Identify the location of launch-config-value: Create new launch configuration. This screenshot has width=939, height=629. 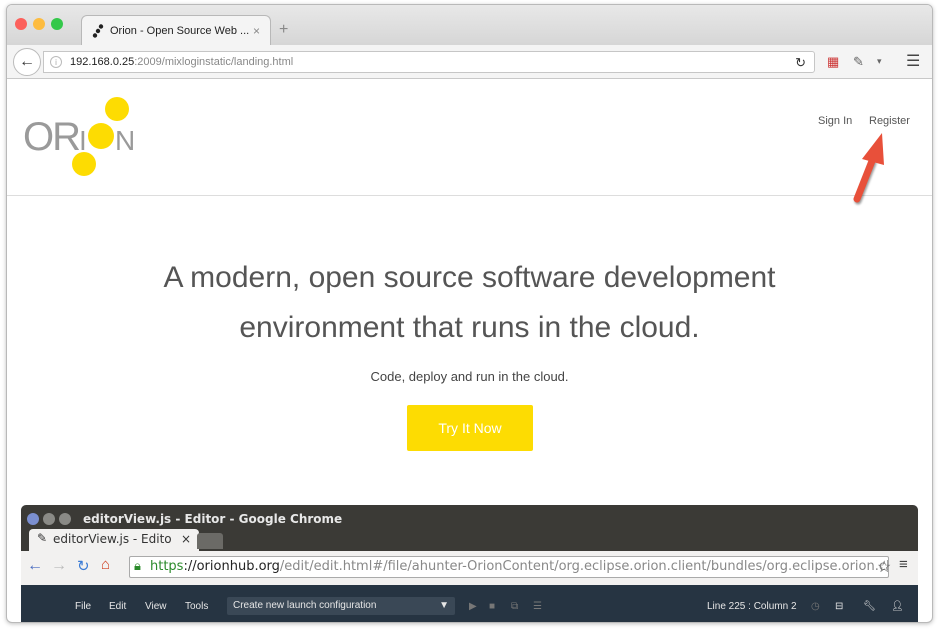
(305, 605).